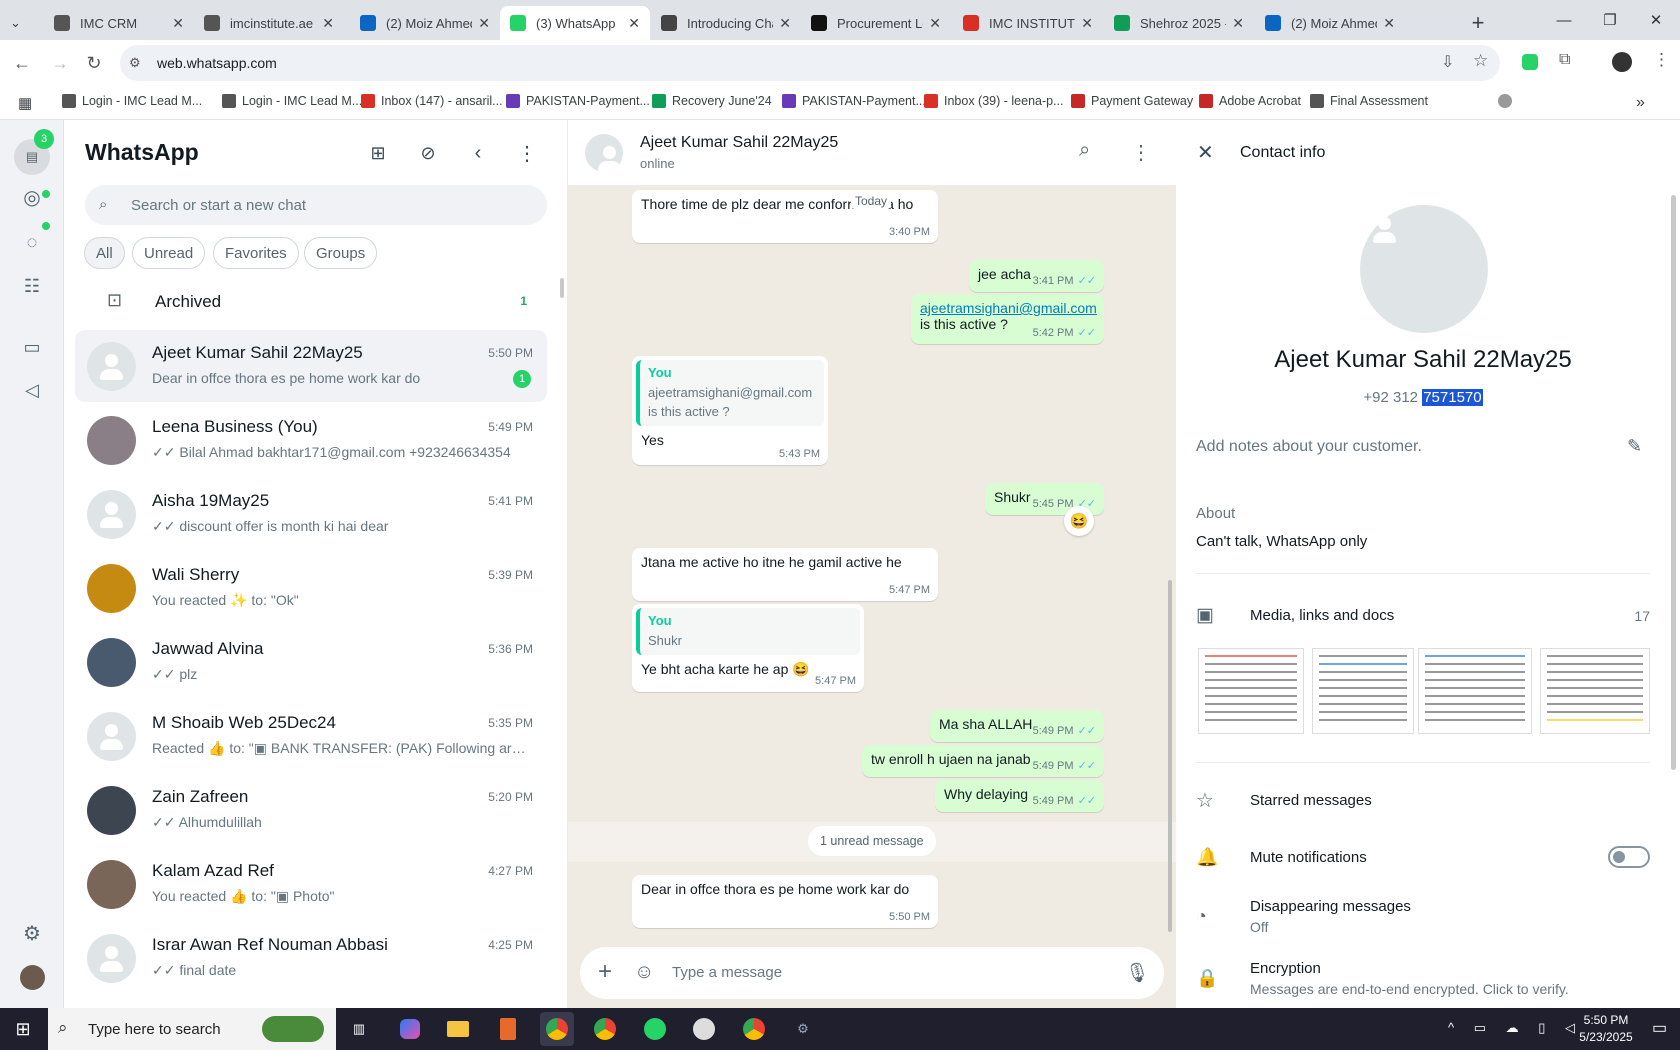  I want to click on filter-all: All, so click(104, 253).